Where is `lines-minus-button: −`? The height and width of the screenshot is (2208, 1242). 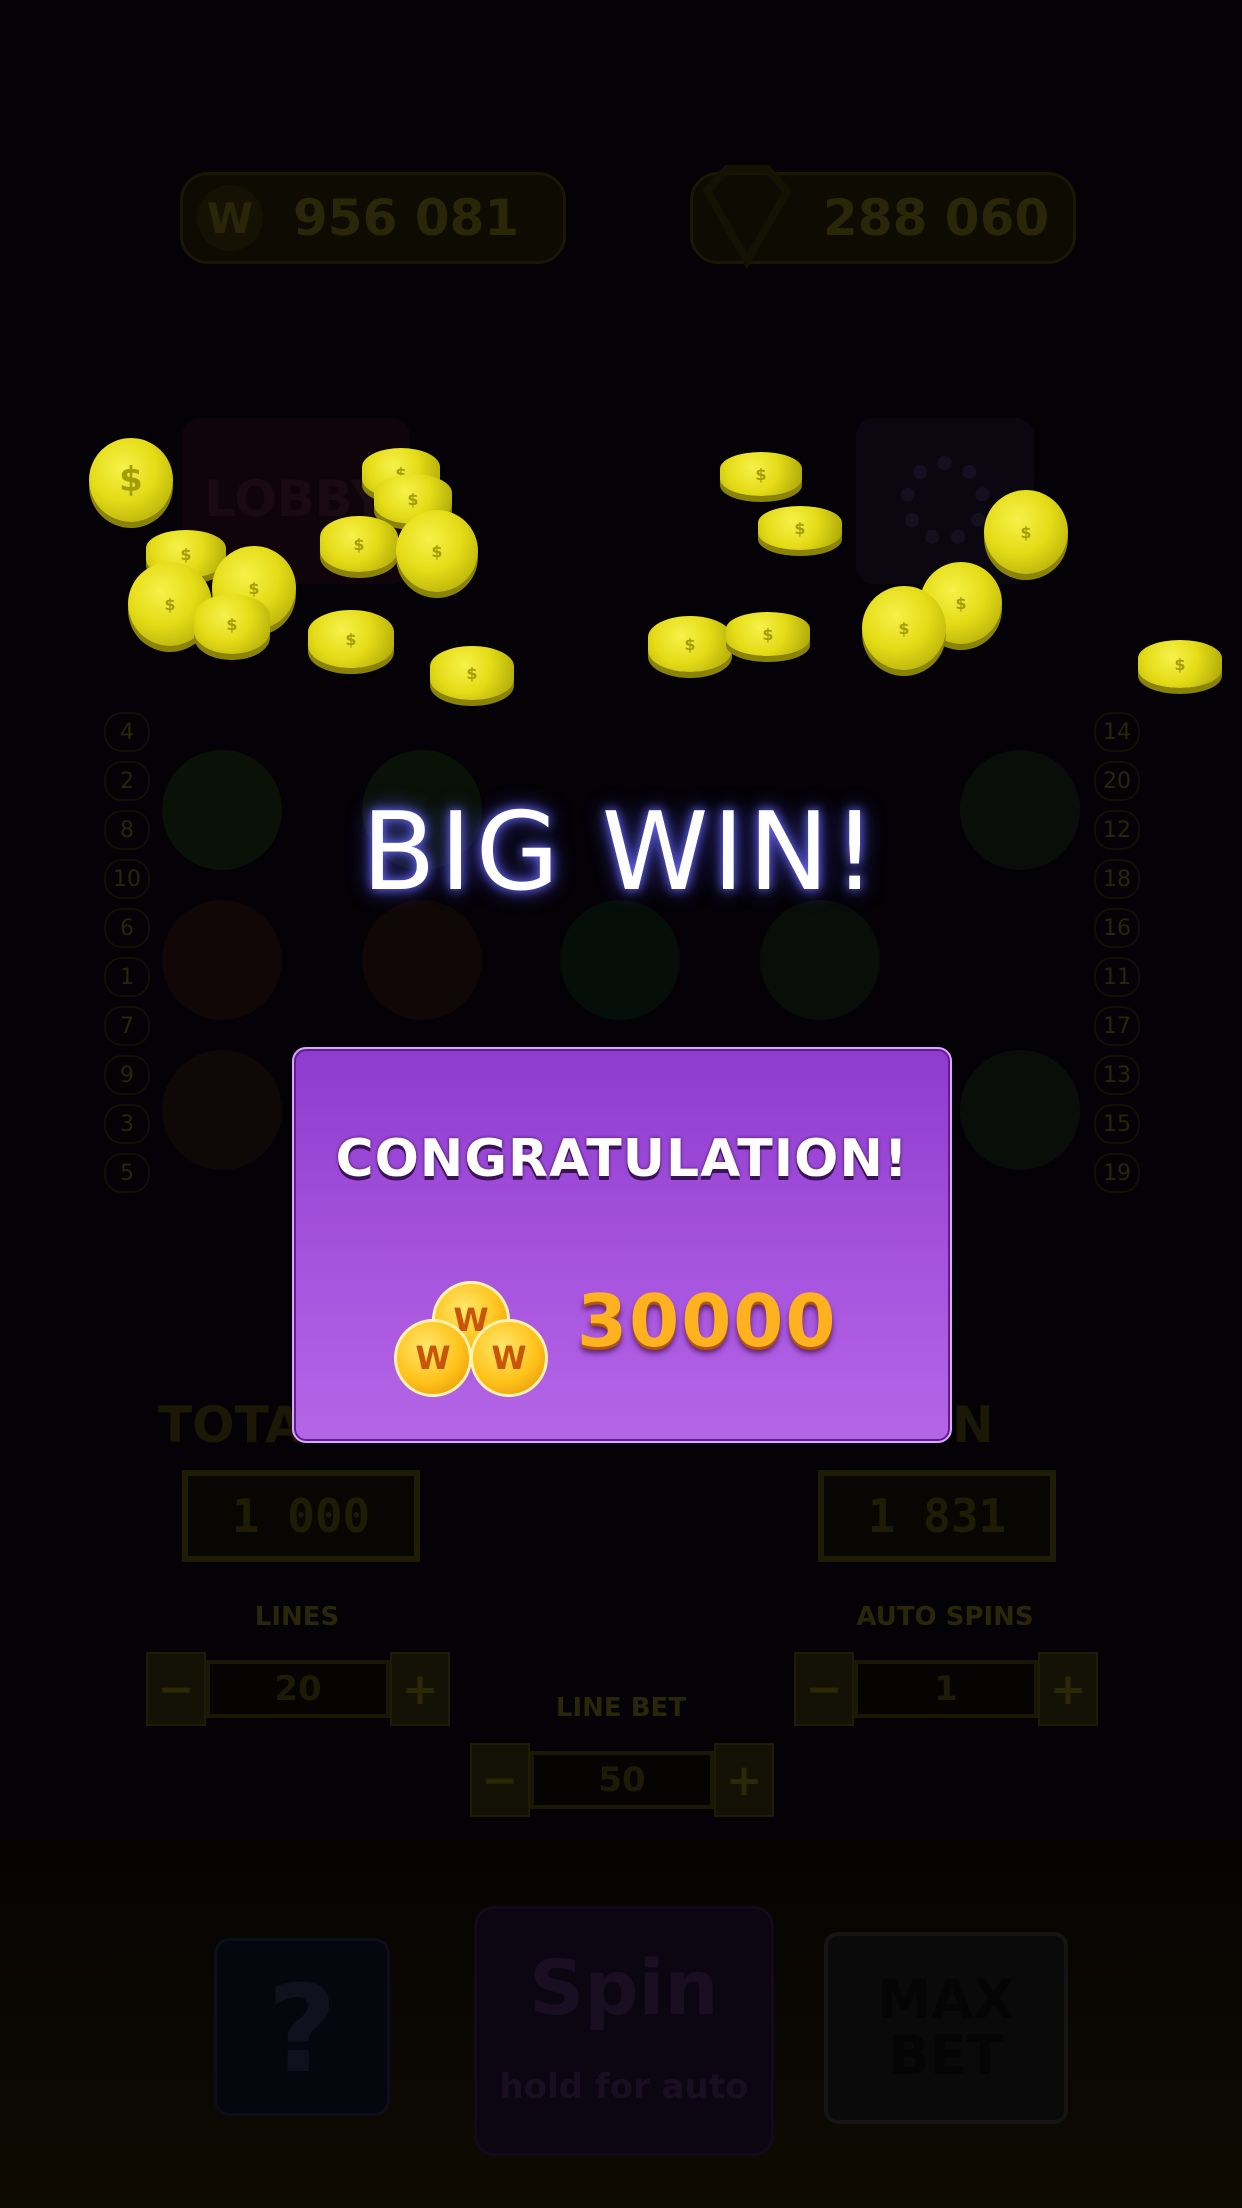
lines-minus-button: − is located at coordinates (176, 1689).